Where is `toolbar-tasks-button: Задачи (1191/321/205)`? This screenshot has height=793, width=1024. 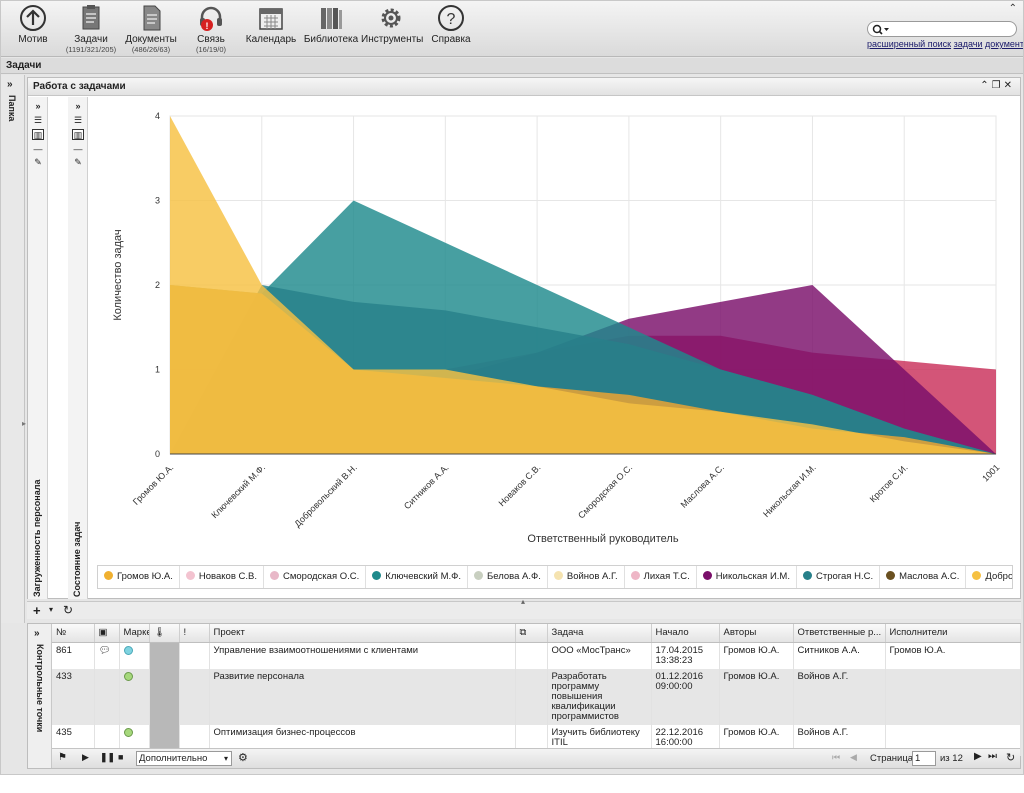 toolbar-tasks-button: Задачи (1191/321/205) is located at coordinates (91, 28).